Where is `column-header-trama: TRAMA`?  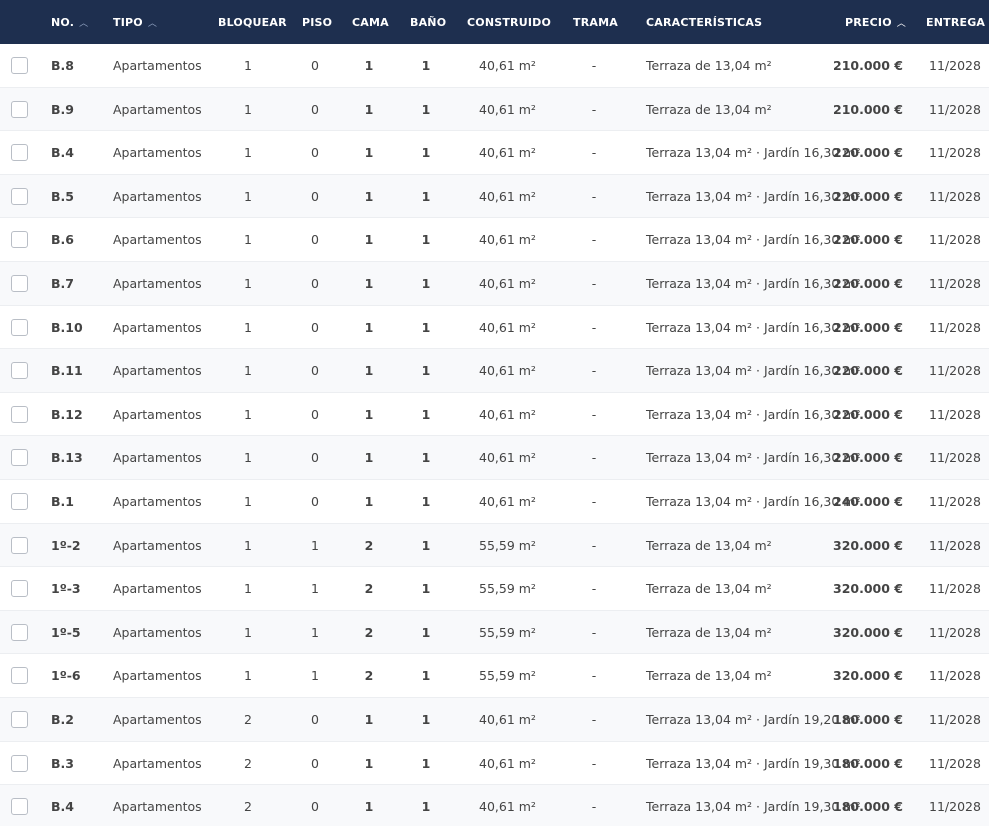
column-header-trama: TRAMA is located at coordinates (595, 22).